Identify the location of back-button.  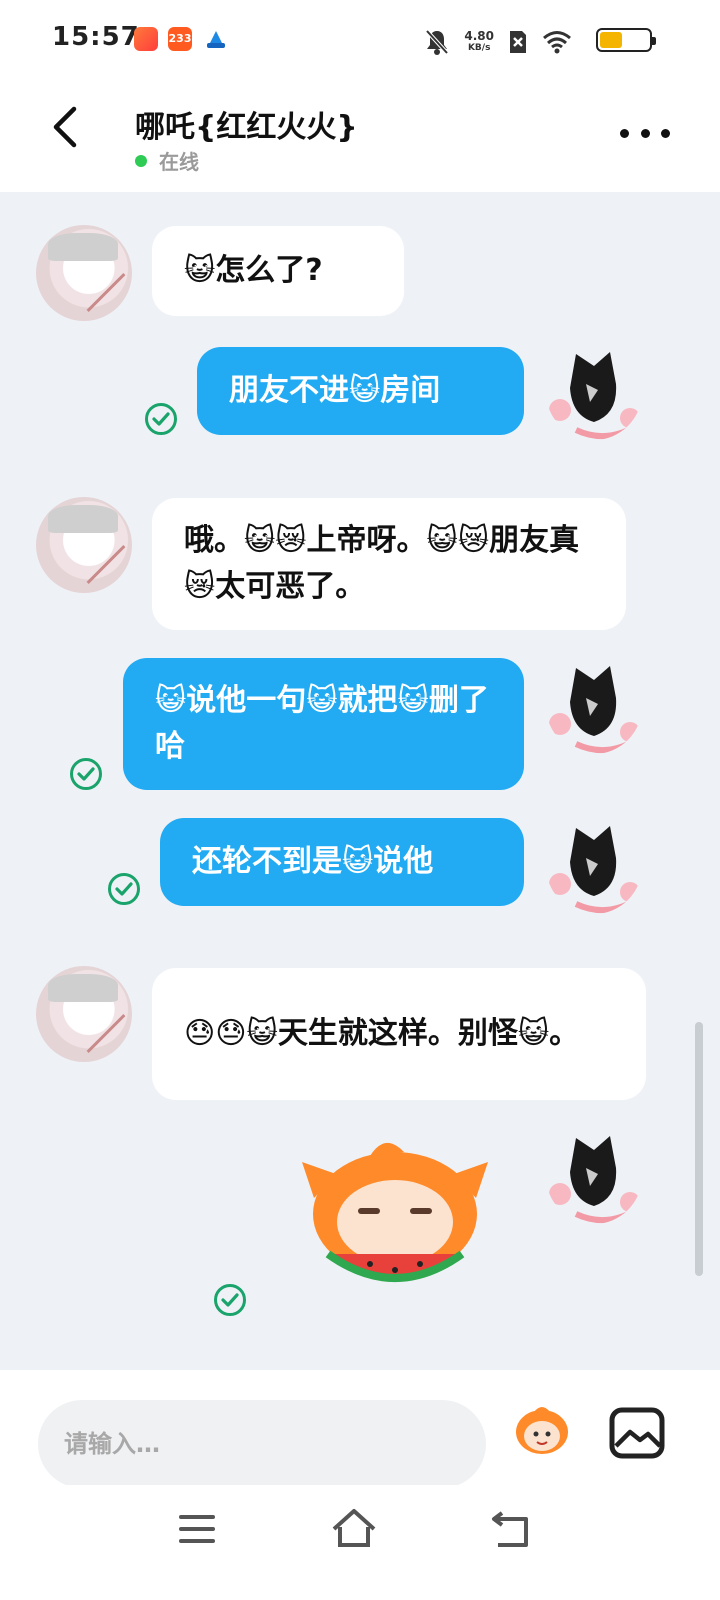
(65, 127).